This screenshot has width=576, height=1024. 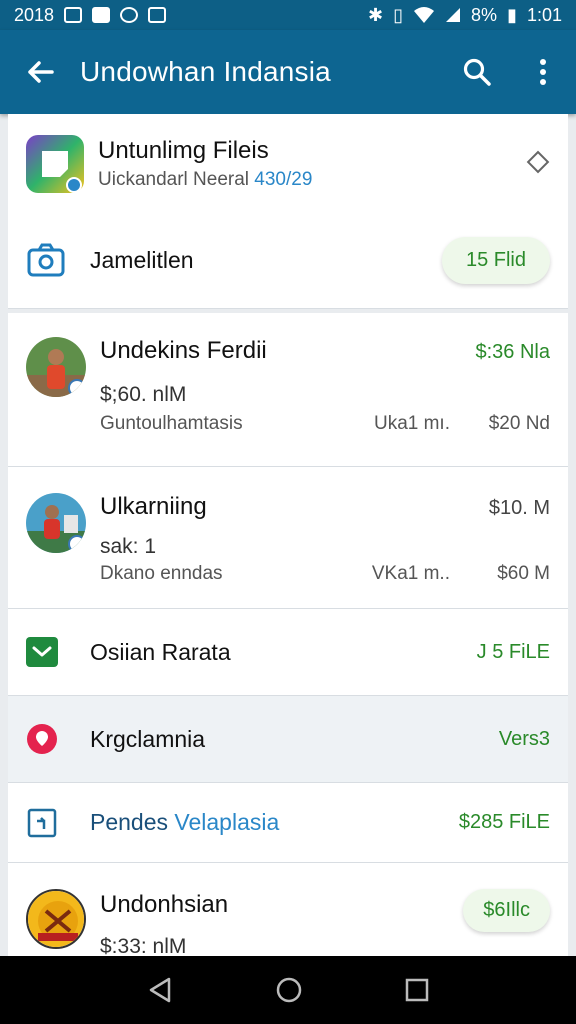 I want to click on item-price: $:36 Nla, so click(x=513, y=352).